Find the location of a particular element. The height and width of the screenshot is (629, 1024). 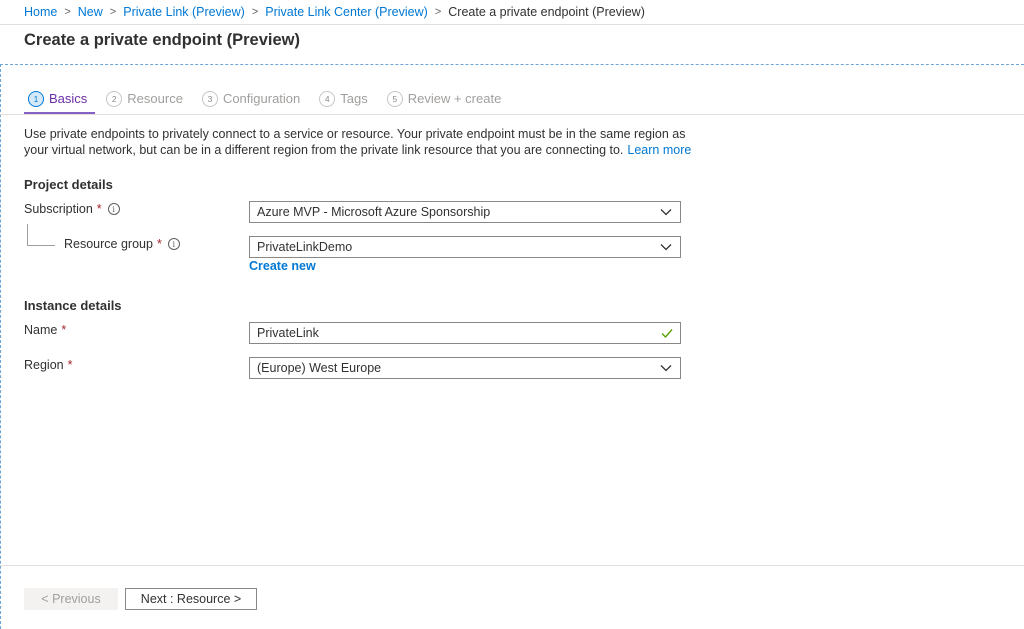

tab-label: Configuration is located at coordinates (261, 98).